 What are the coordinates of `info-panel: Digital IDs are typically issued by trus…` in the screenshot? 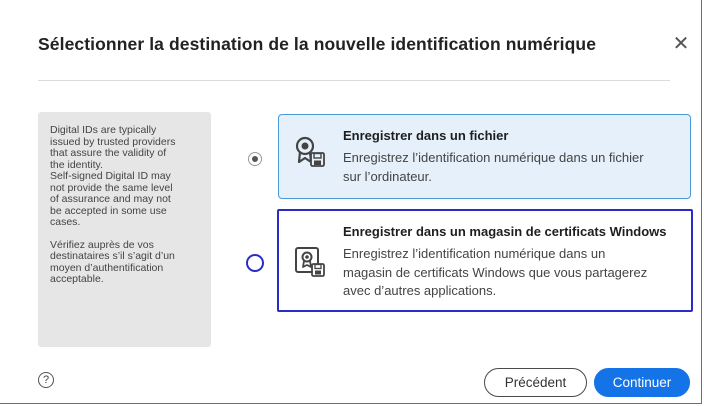 It's located at (124, 229).